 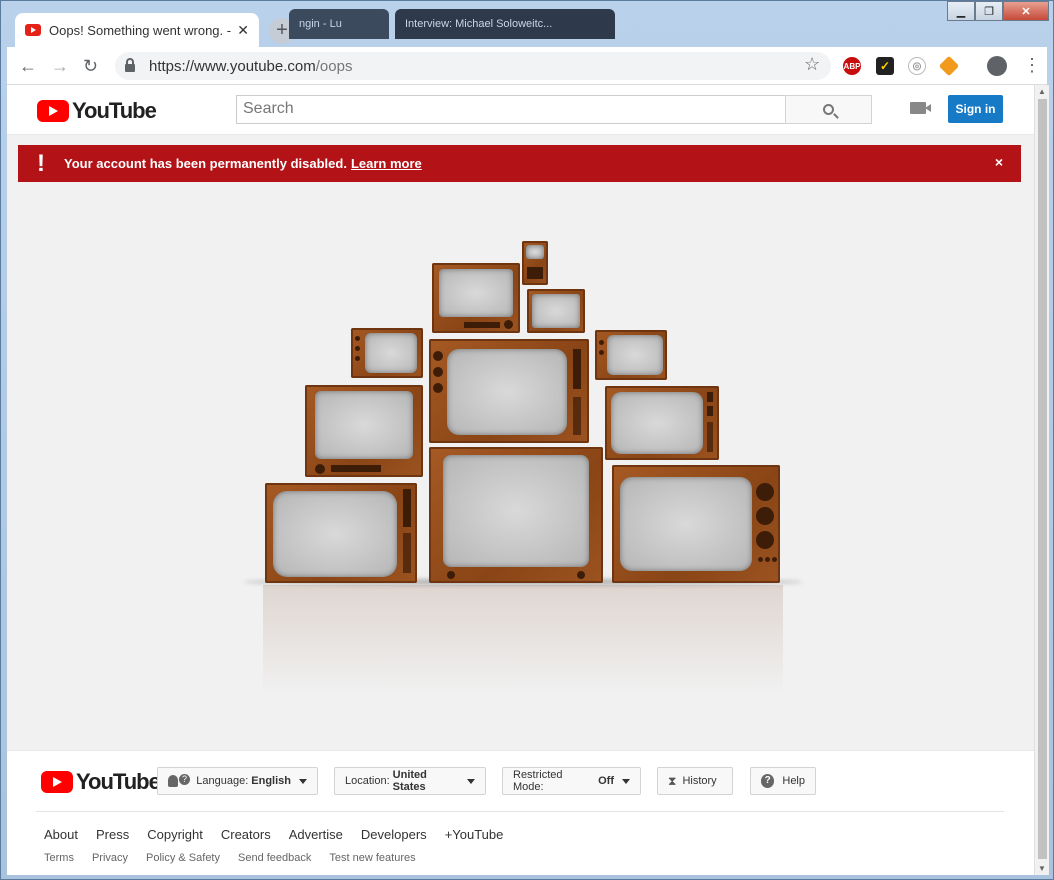 I want to click on history-button: ⧗ History, so click(x=695, y=781).